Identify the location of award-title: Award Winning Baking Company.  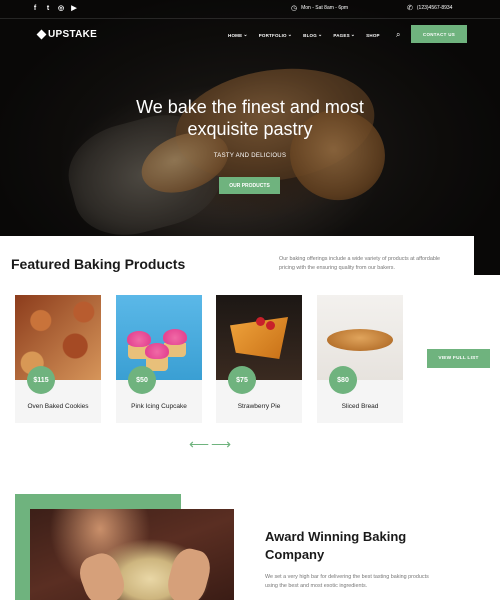
(370, 546).